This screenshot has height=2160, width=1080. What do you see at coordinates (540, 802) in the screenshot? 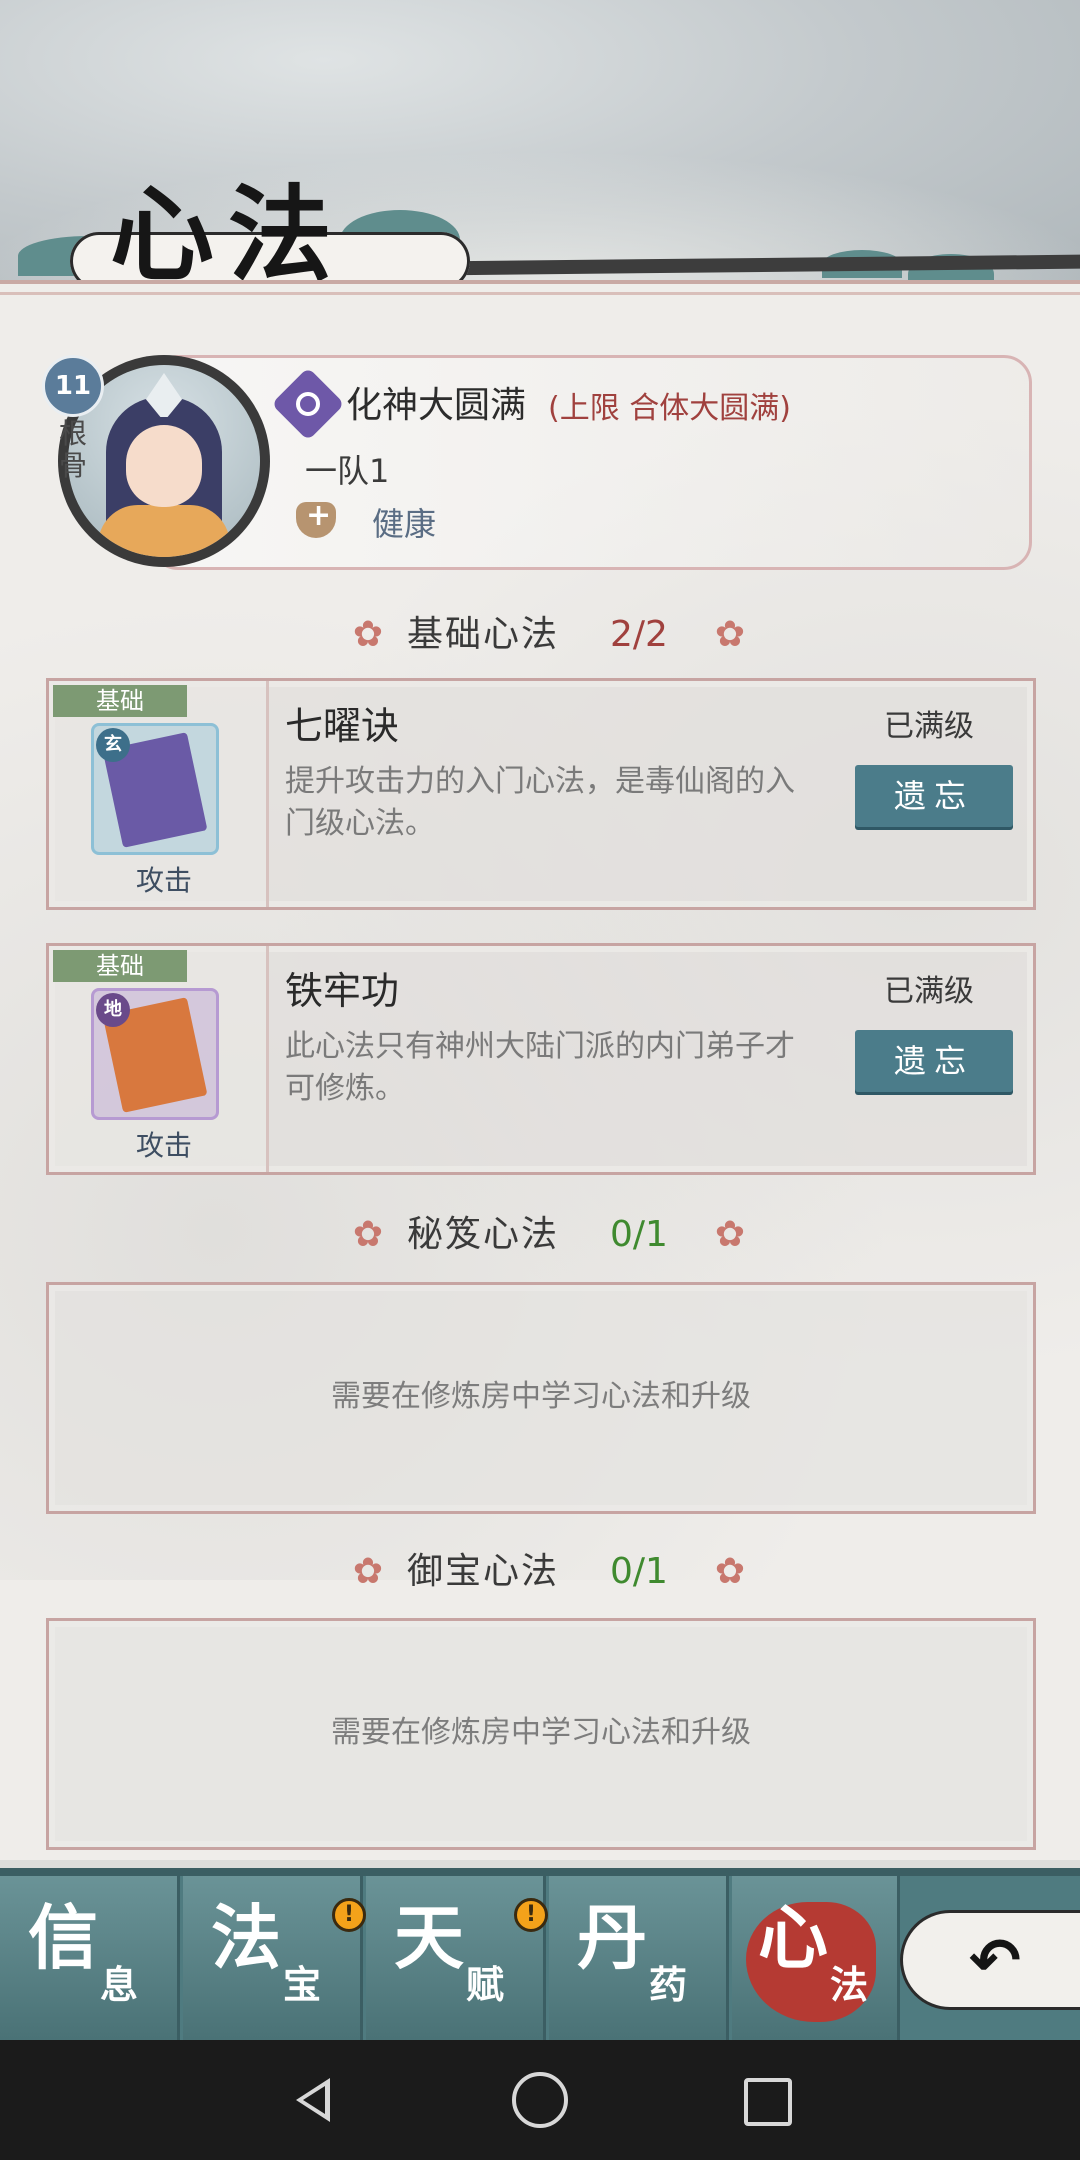
I see `technique-description: 提升攻击力的入门心法，是毒仙阁的入门级心法。` at bounding box center [540, 802].